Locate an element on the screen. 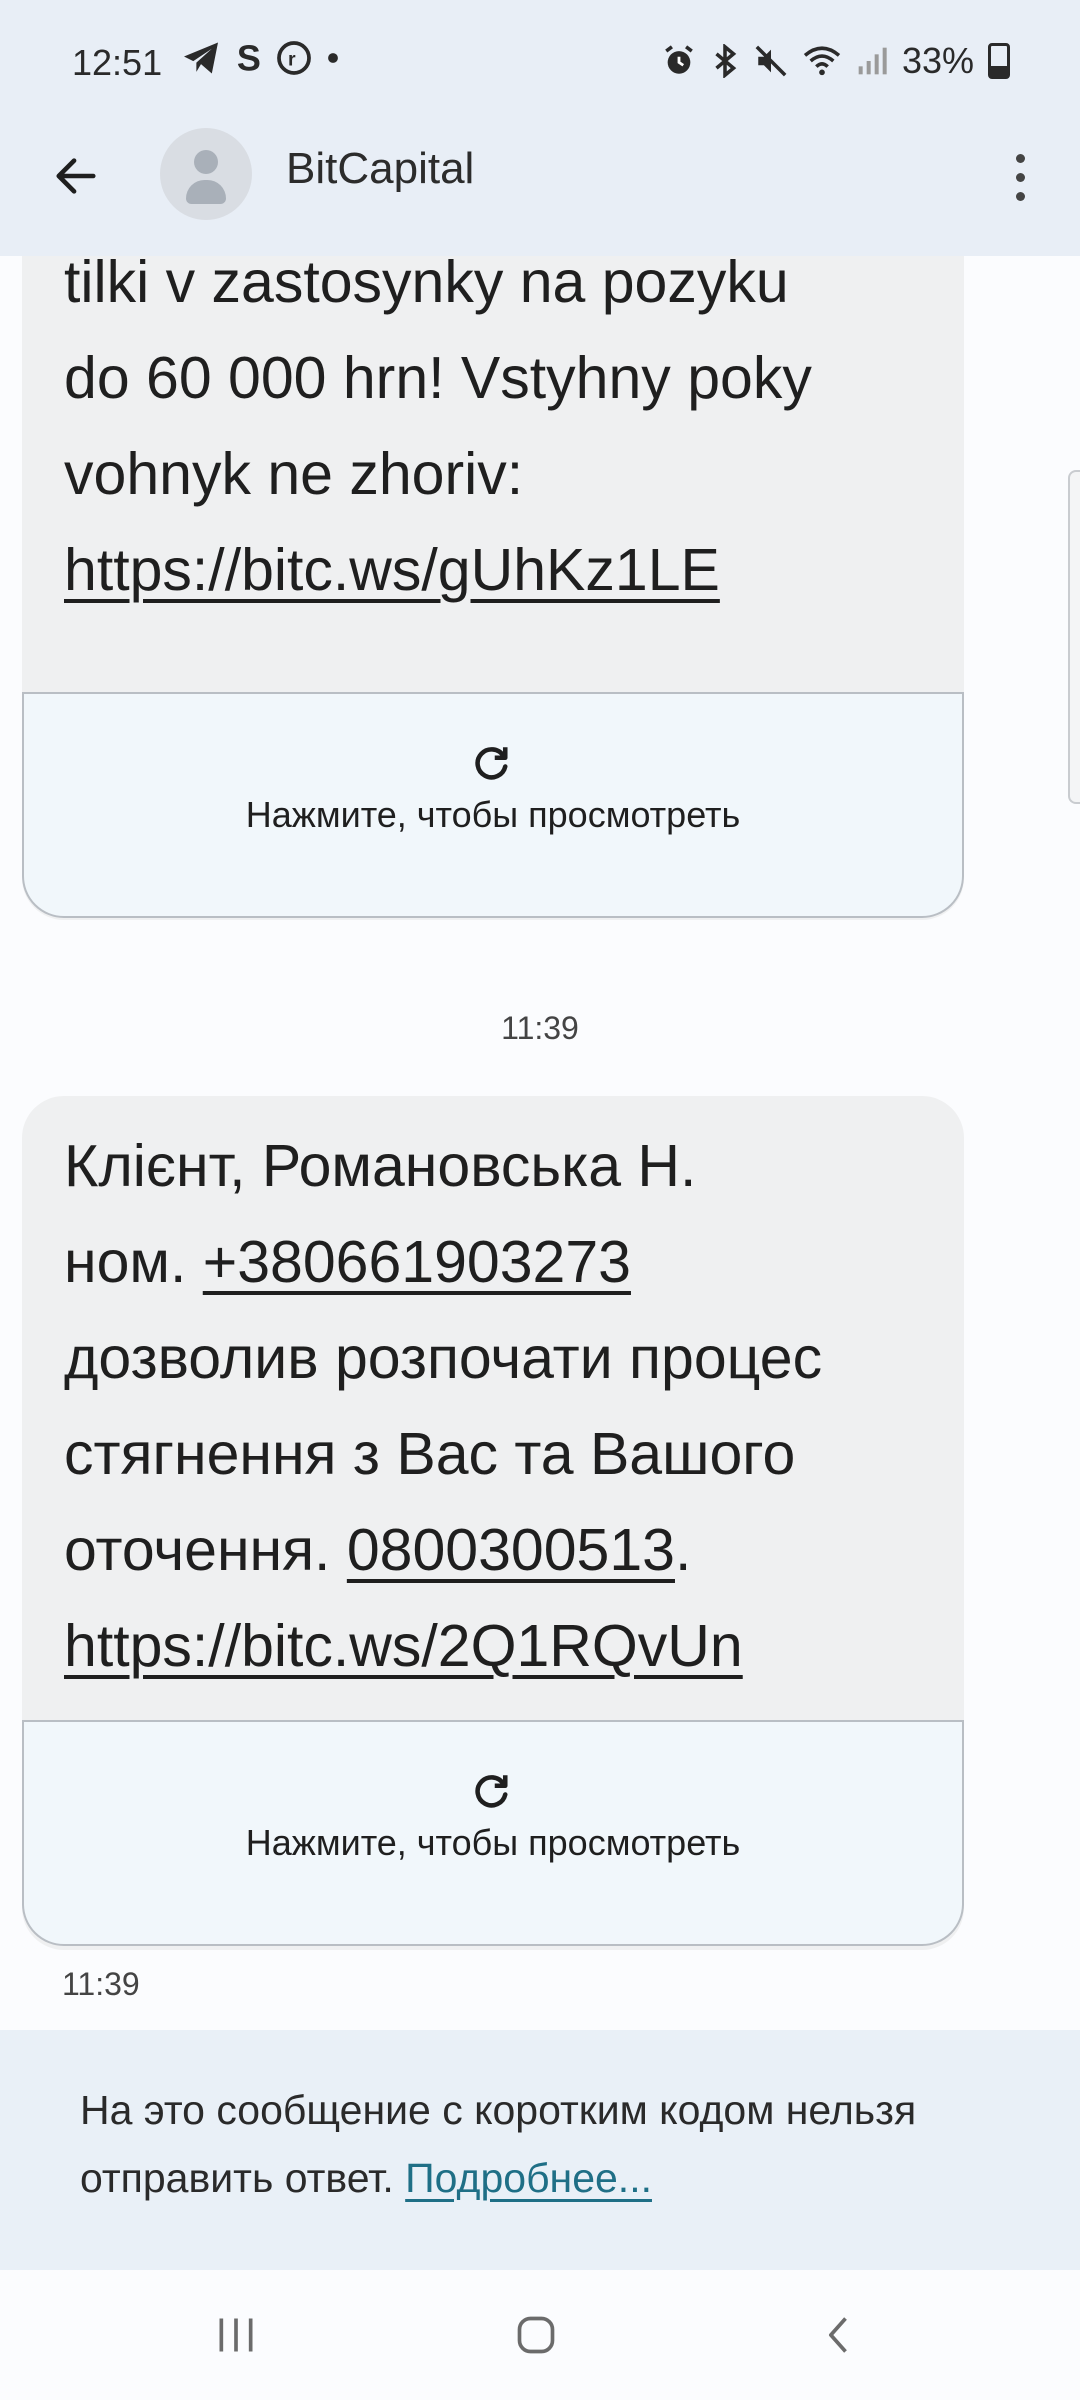  svg-text: r is located at coordinates (292, 60).